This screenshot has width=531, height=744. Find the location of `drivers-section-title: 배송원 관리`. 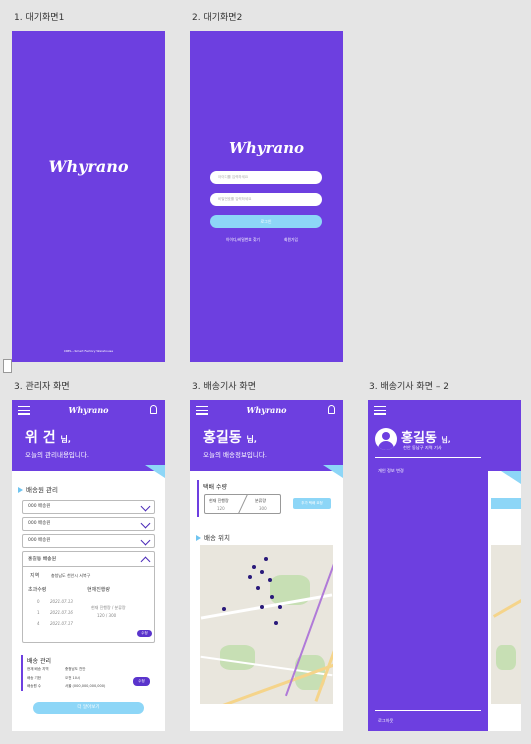

drivers-section-title: 배송원 관리 is located at coordinates (38, 489).